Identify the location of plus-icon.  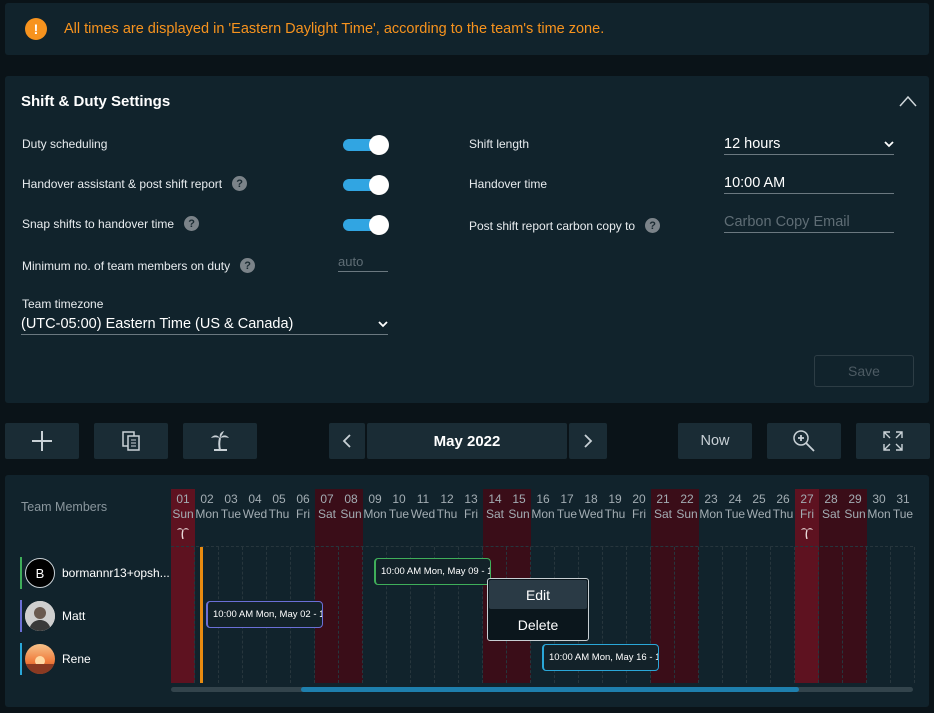
(42, 441).